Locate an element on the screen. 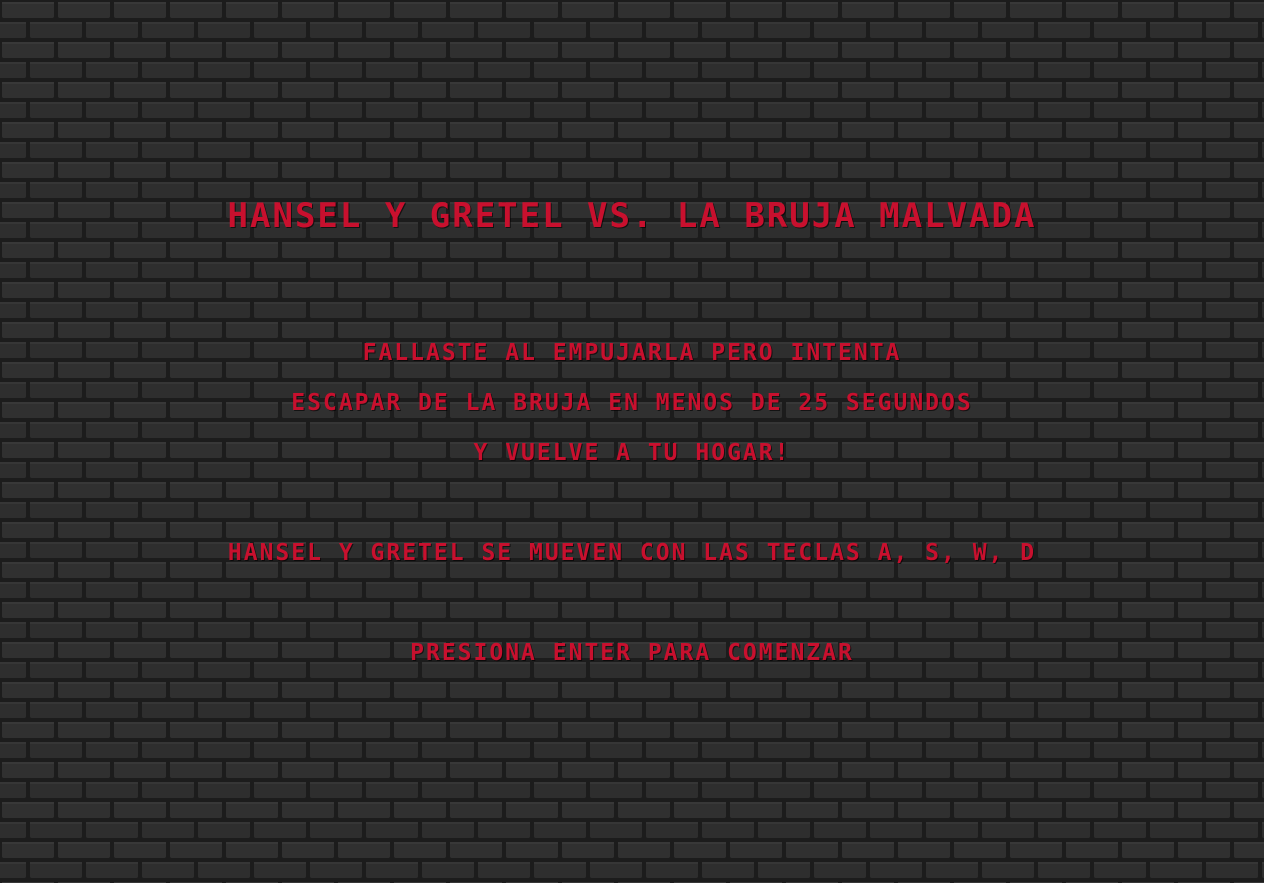  message-line-1: Fallaste al empujarla pero intenta is located at coordinates (632, 353).